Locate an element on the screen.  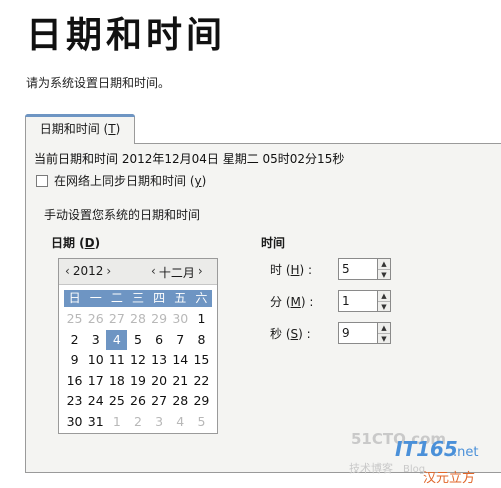
date-label: 日期 (D) is located at coordinates (75, 242).